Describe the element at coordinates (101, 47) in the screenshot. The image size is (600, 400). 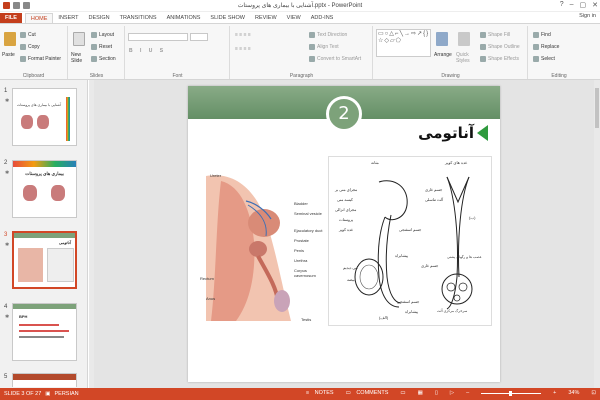
I see `reset-button: Reset` at that location.